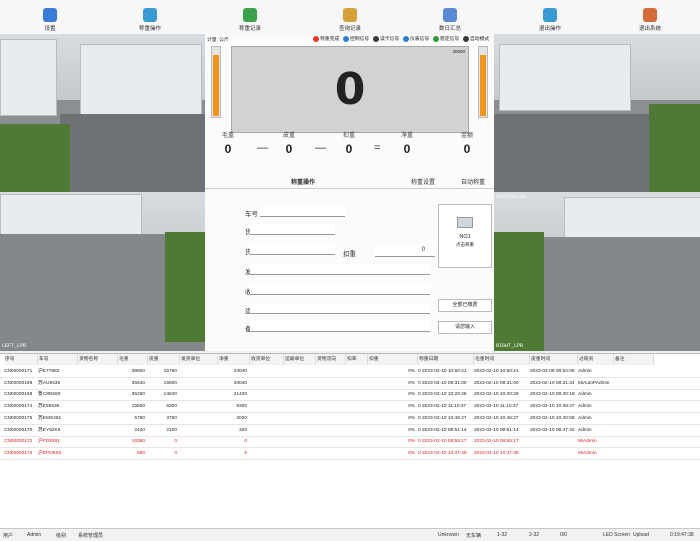  What do you see at coordinates (465, 236) in the screenshot?
I see `device-weigh-button: NO1 点击称重` at bounding box center [465, 236].